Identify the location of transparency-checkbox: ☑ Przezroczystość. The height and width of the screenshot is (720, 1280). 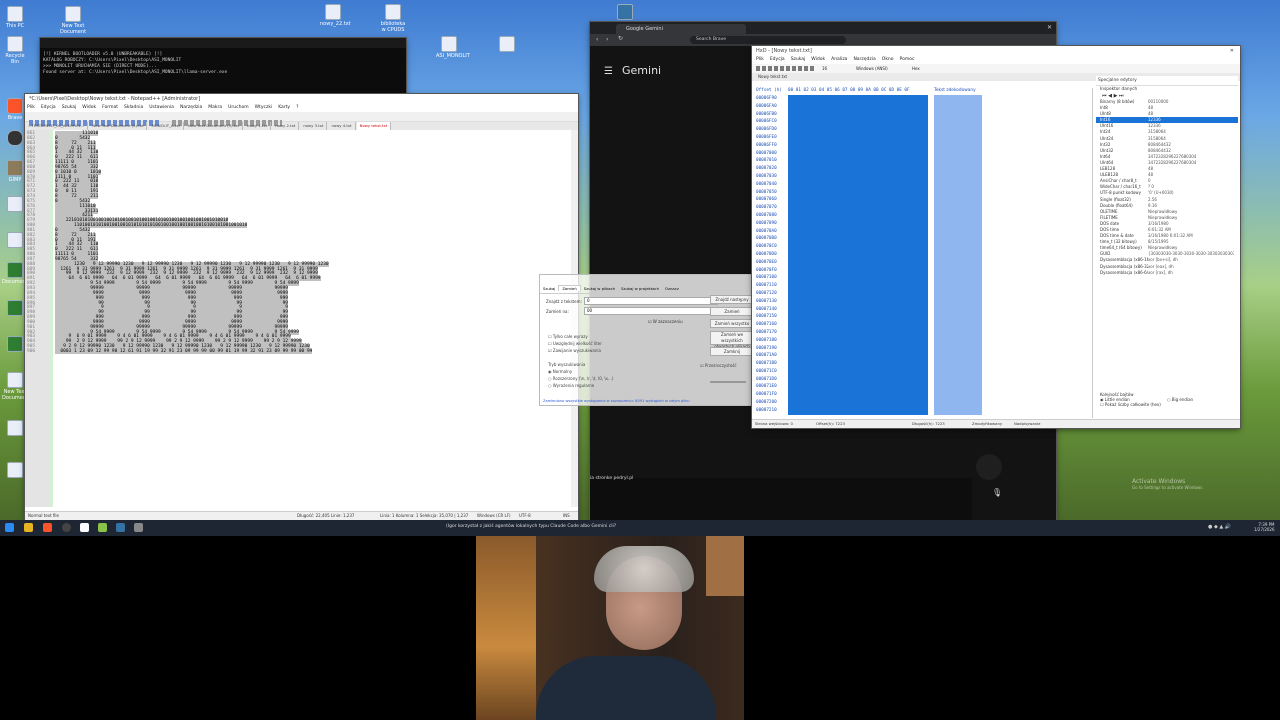
(718, 365).